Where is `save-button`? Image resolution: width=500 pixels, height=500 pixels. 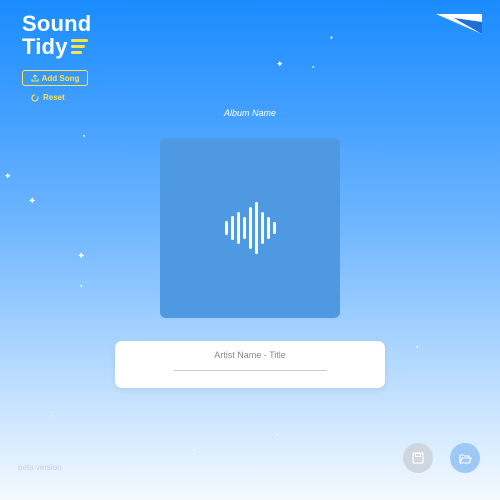 save-button is located at coordinates (418, 458).